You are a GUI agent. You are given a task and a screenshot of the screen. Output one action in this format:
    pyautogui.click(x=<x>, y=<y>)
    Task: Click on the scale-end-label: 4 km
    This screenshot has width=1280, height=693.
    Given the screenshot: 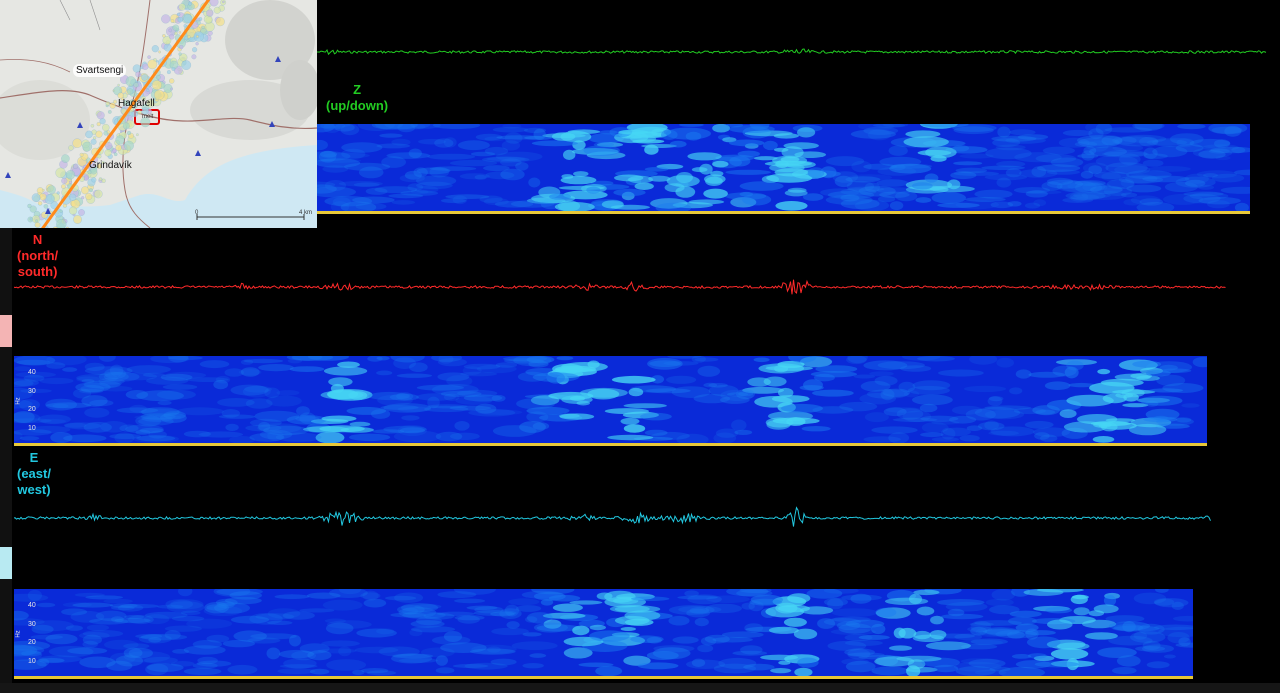 What is the action you would take?
    pyautogui.click(x=306, y=213)
    